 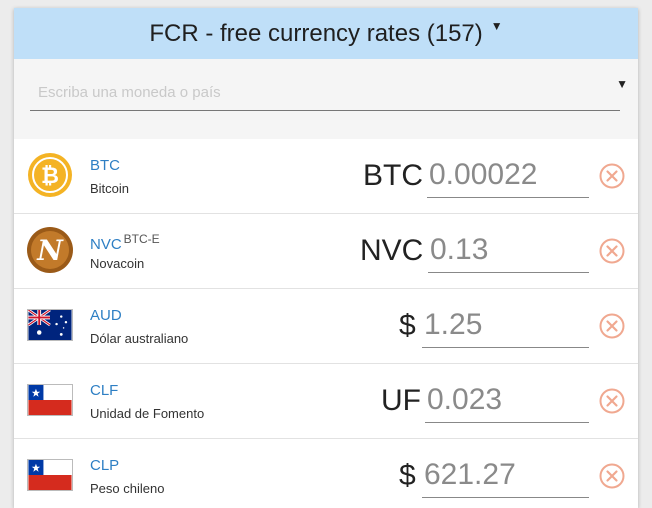 I want to click on currency-code-text: NVC, so click(x=106, y=244).